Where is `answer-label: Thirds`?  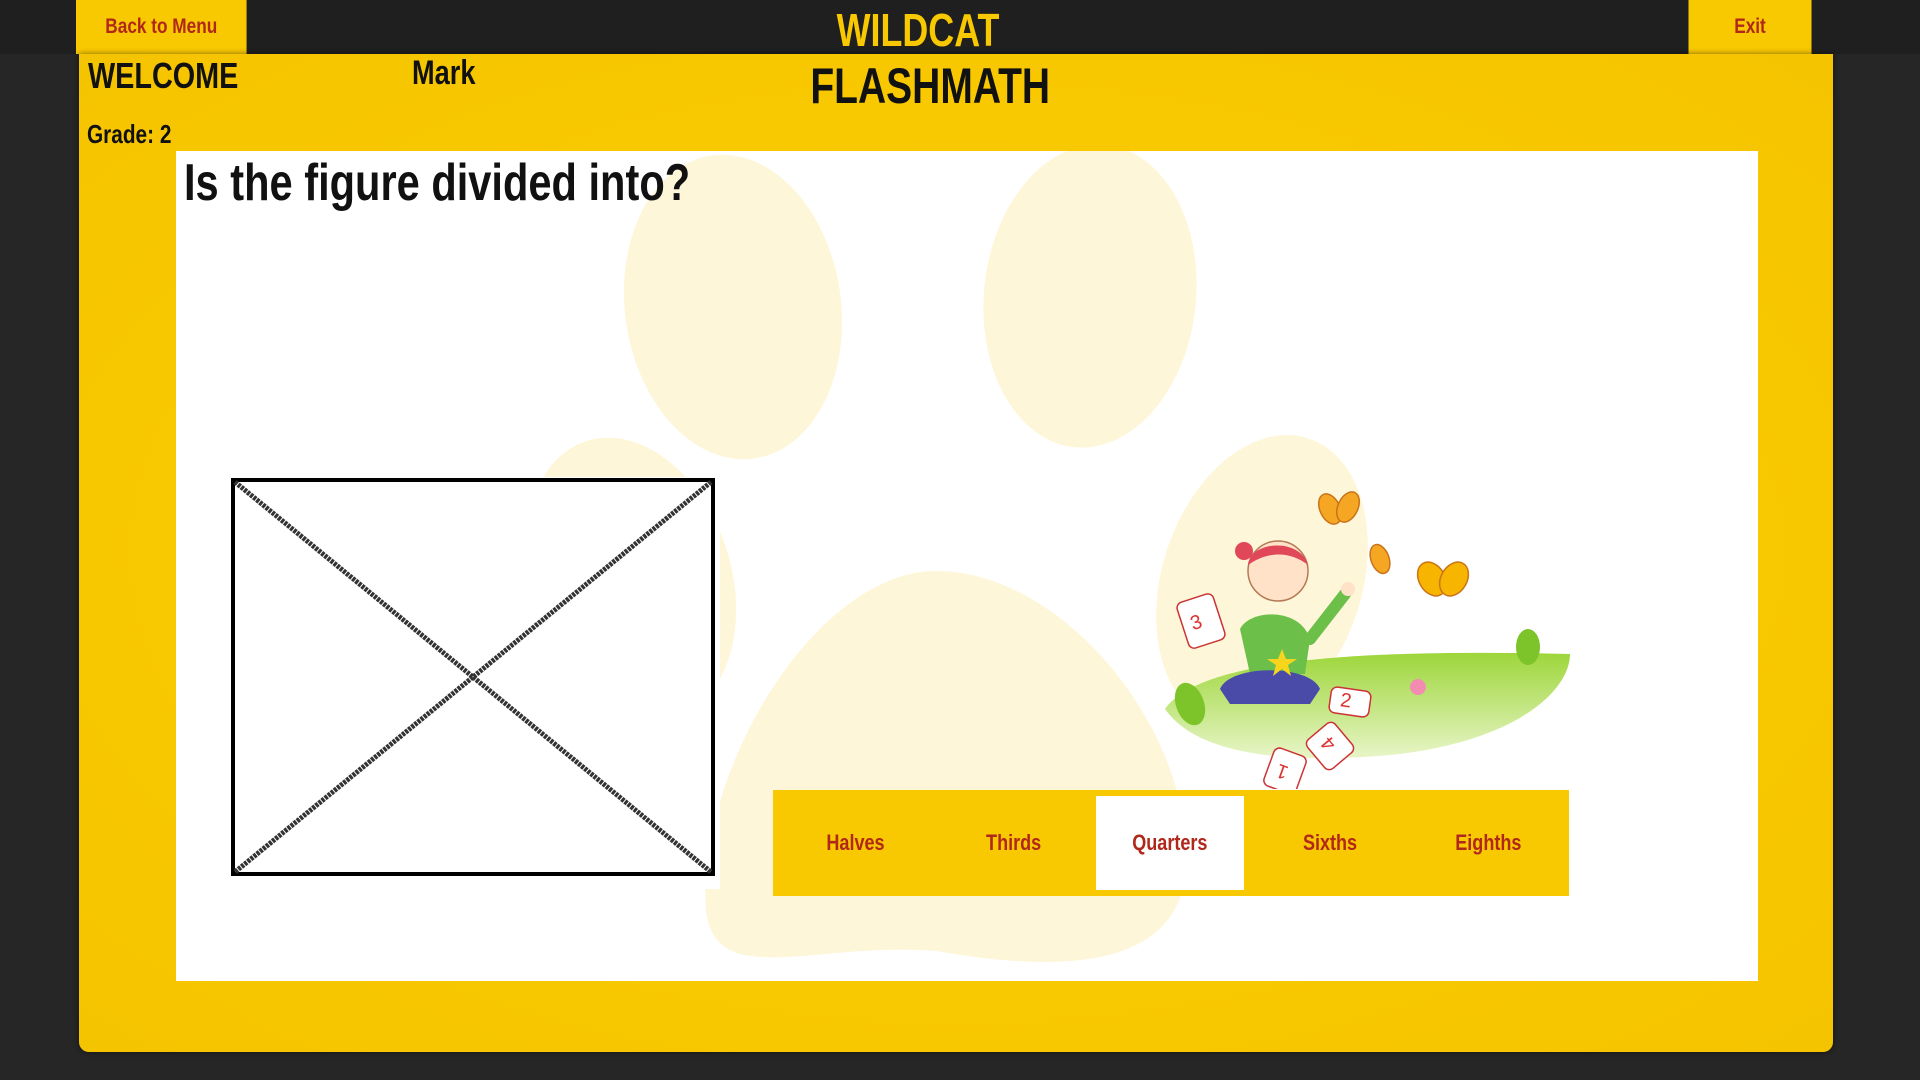 answer-label: Thirds is located at coordinates (1014, 842).